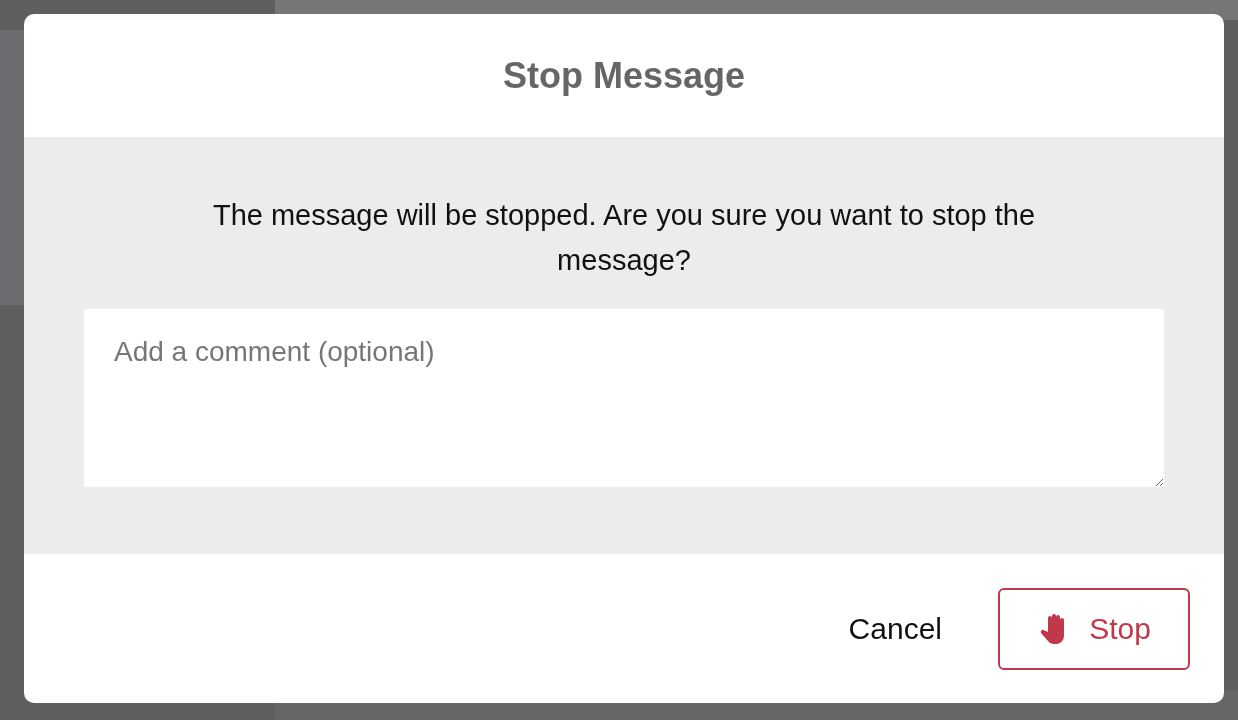  Describe the element at coordinates (1094, 628) in the screenshot. I see `stop-button: Stop` at that location.